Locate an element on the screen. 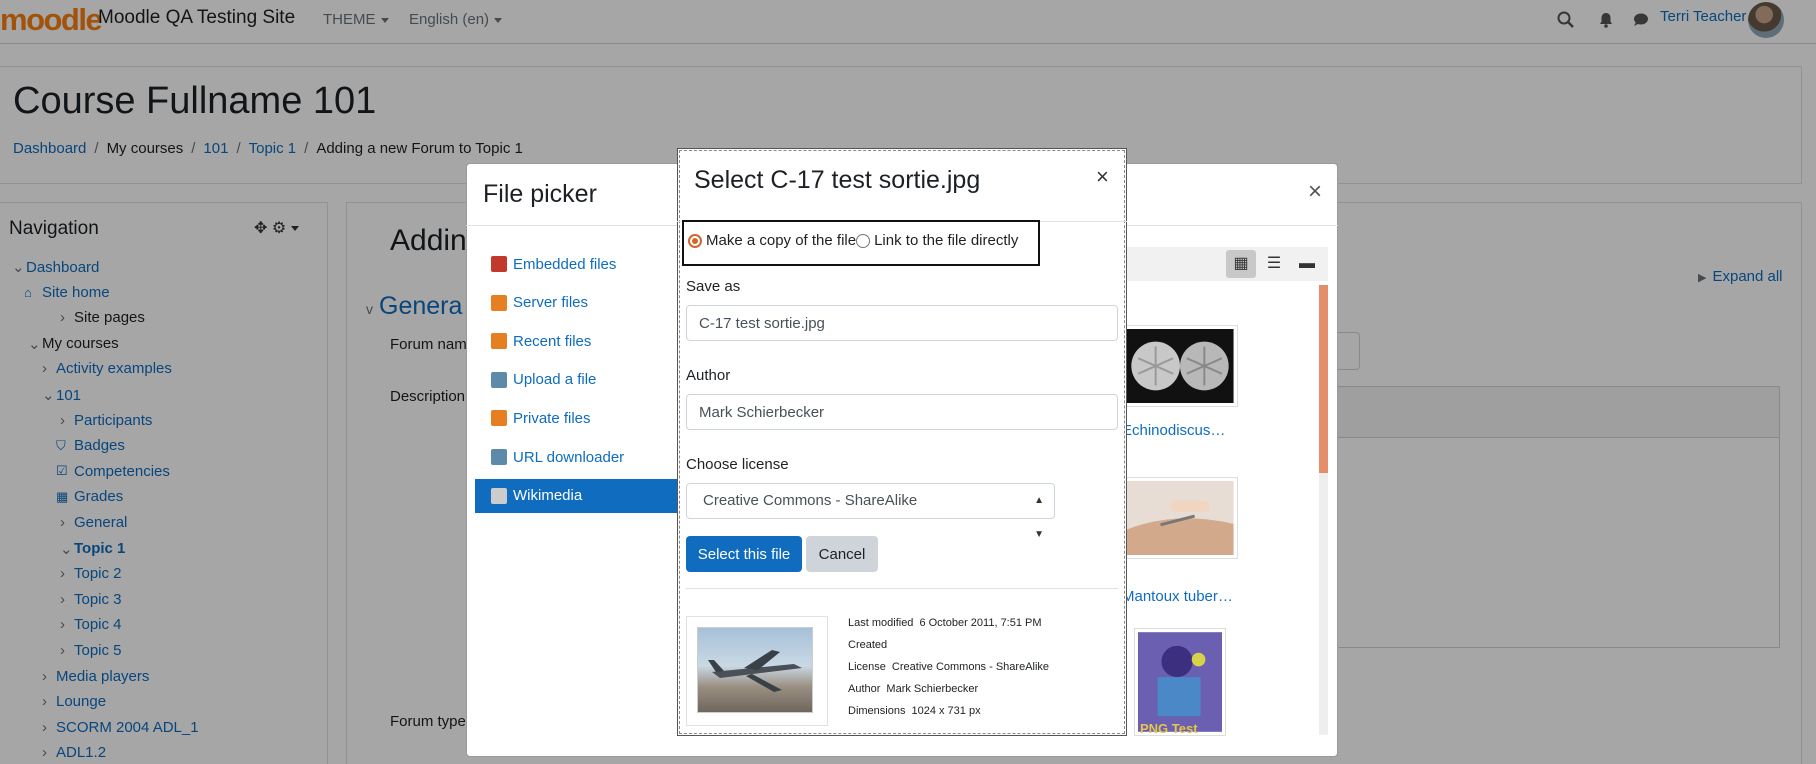 The height and width of the screenshot is (764, 1816). metadata-row: Author Mark Schierbecker is located at coordinates (913, 689).